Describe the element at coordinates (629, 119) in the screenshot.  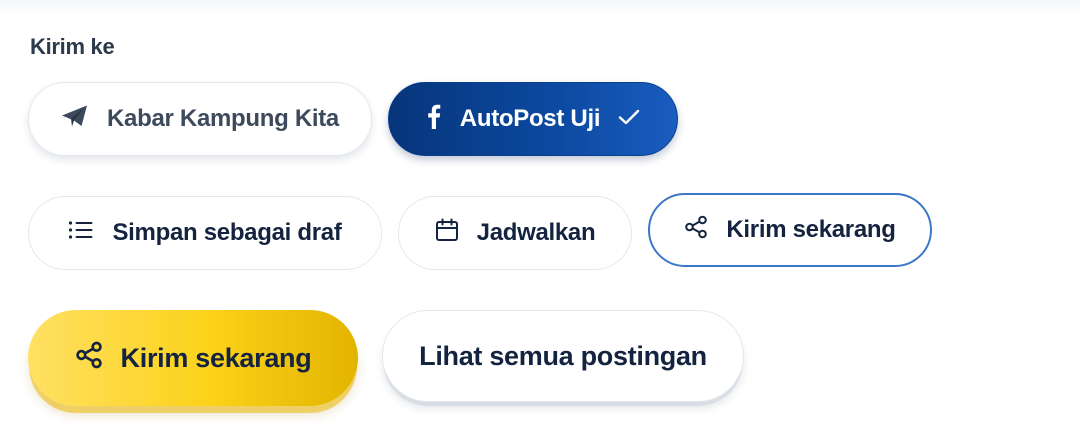
I see `checkmark-icon` at that location.